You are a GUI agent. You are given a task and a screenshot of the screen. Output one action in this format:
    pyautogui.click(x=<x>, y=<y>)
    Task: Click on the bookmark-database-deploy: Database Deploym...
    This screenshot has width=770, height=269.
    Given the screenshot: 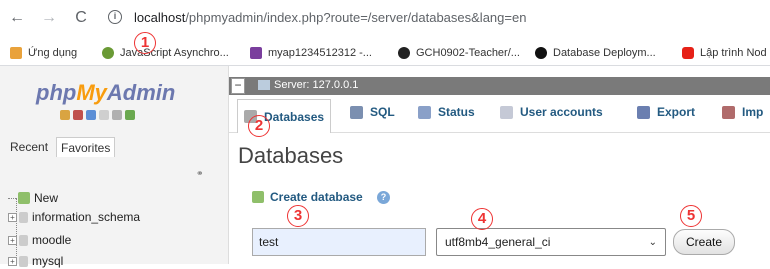 What is the action you would take?
    pyautogui.click(x=595, y=53)
    